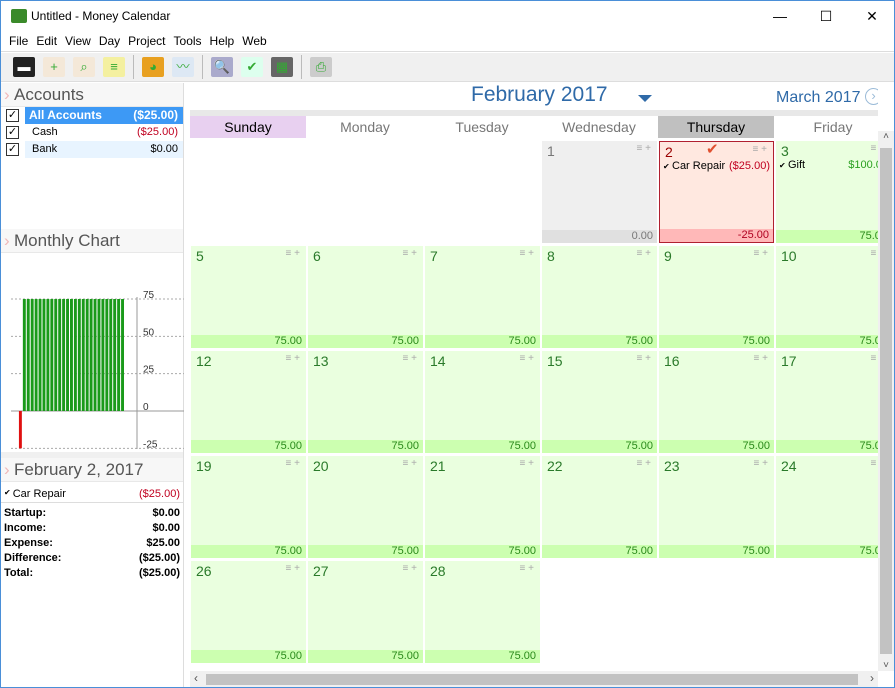  Describe the element at coordinates (248, 297) in the screenshot. I see `day-cell: 5 ≡ +75.00` at that location.